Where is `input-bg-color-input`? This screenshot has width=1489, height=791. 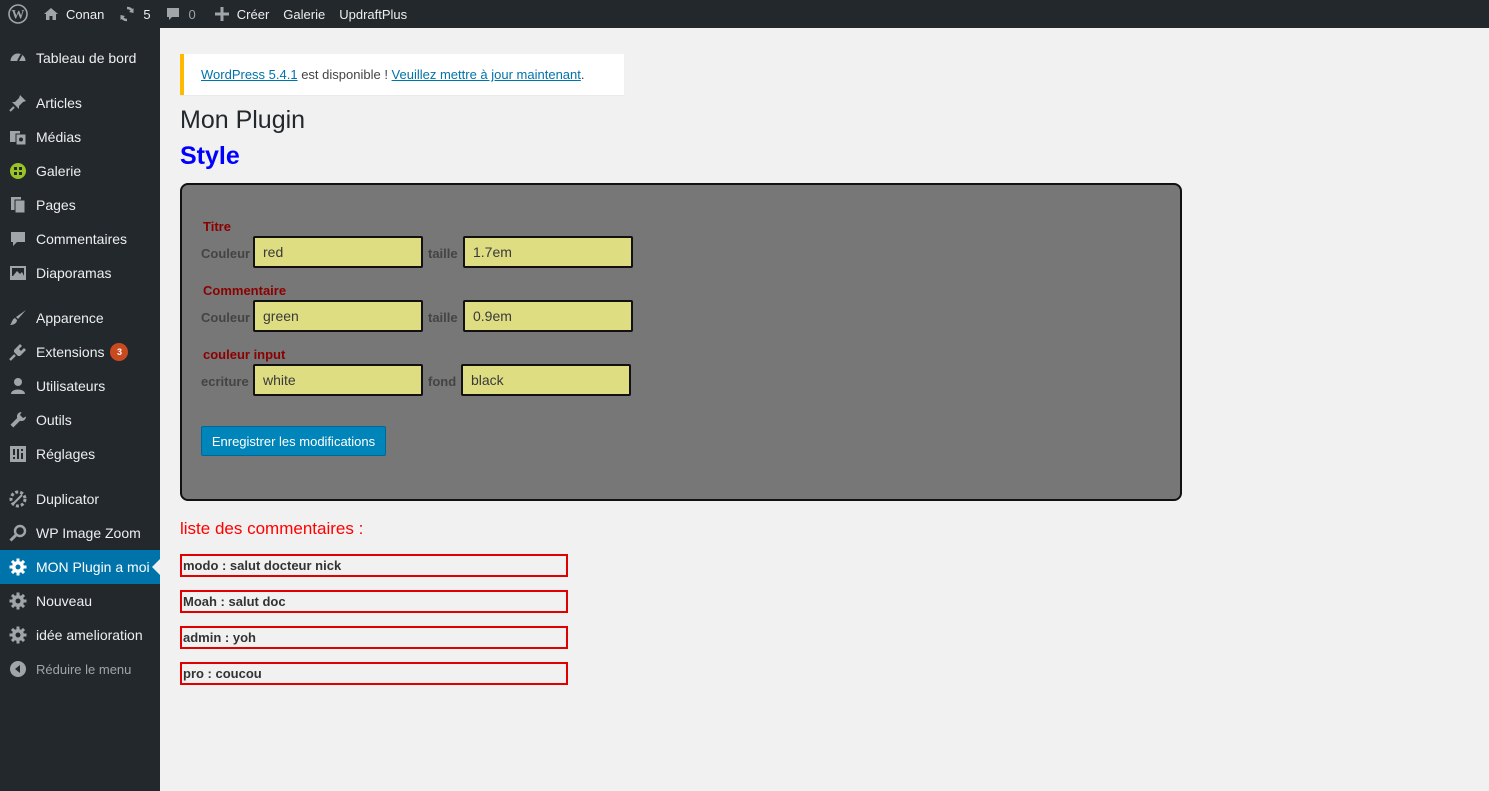 input-bg-color-input is located at coordinates (546, 380).